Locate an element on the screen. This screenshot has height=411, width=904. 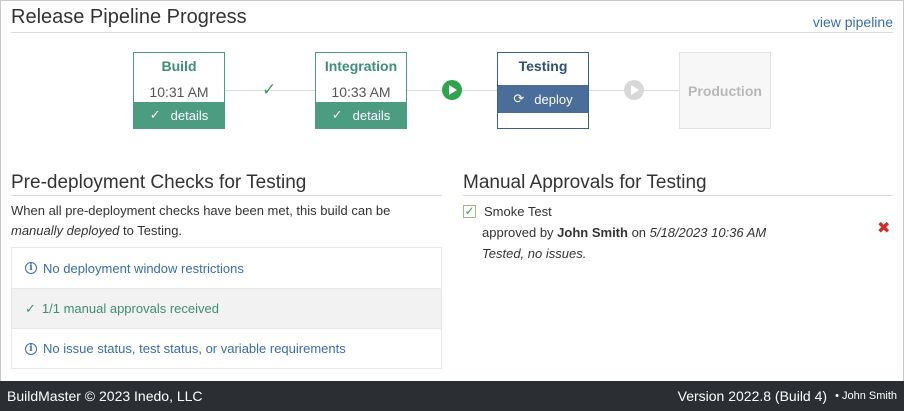
stage-name: Production is located at coordinates (725, 91).